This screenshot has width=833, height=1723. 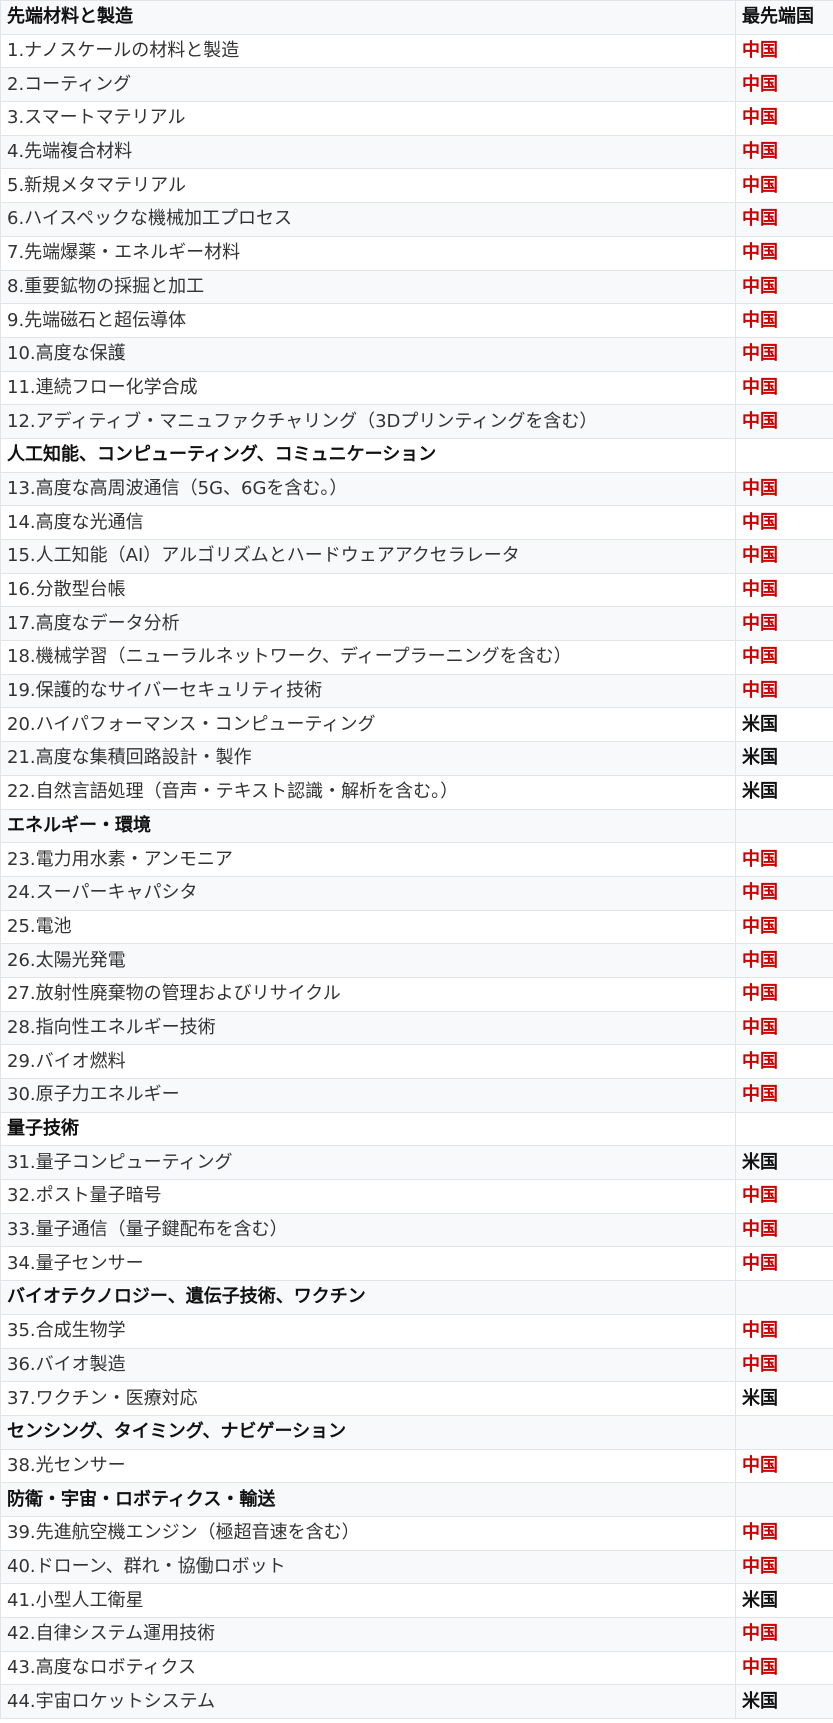 What do you see at coordinates (368, 489) in the screenshot?
I see `technology-name: 13.高度な高周波通信（5G、6Gを含む。）` at bounding box center [368, 489].